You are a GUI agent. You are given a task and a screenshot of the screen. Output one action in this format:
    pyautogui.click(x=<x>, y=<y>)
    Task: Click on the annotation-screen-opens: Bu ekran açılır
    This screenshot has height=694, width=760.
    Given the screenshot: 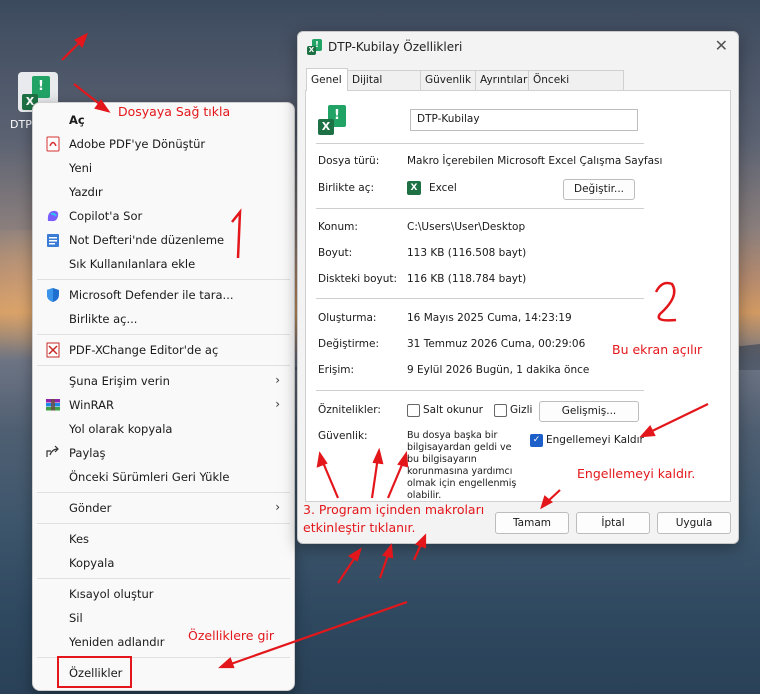 What is the action you would take?
    pyautogui.click(x=657, y=349)
    